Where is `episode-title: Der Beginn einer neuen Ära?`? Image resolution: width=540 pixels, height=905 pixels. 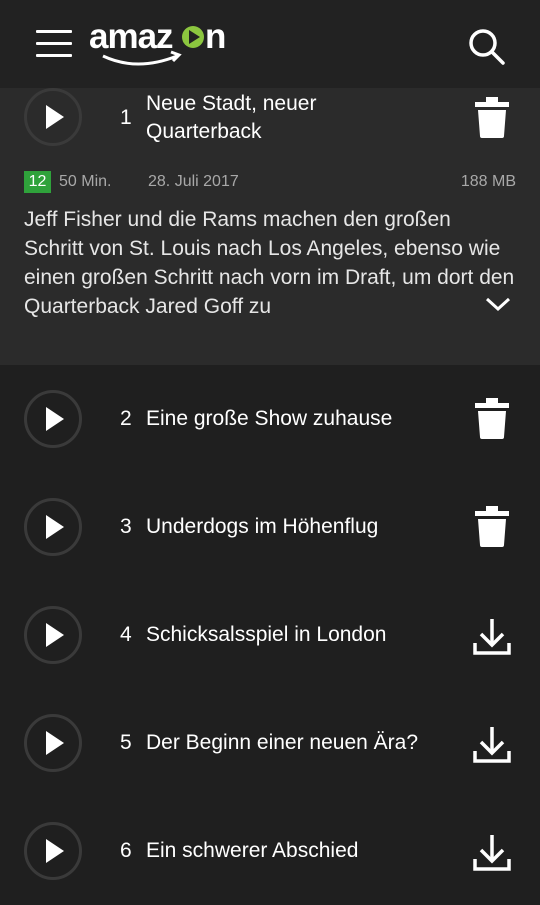
episode-title: Der Beginn einer neuen Ära? is located at coordinates (282, 742).